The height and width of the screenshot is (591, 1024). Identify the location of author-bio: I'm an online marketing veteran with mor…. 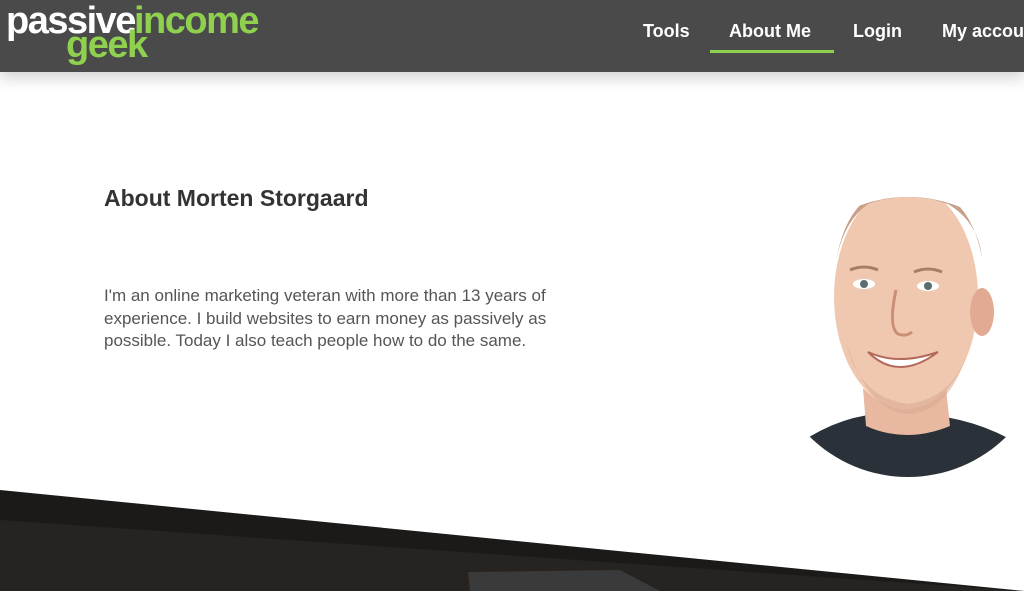
(325, 318).